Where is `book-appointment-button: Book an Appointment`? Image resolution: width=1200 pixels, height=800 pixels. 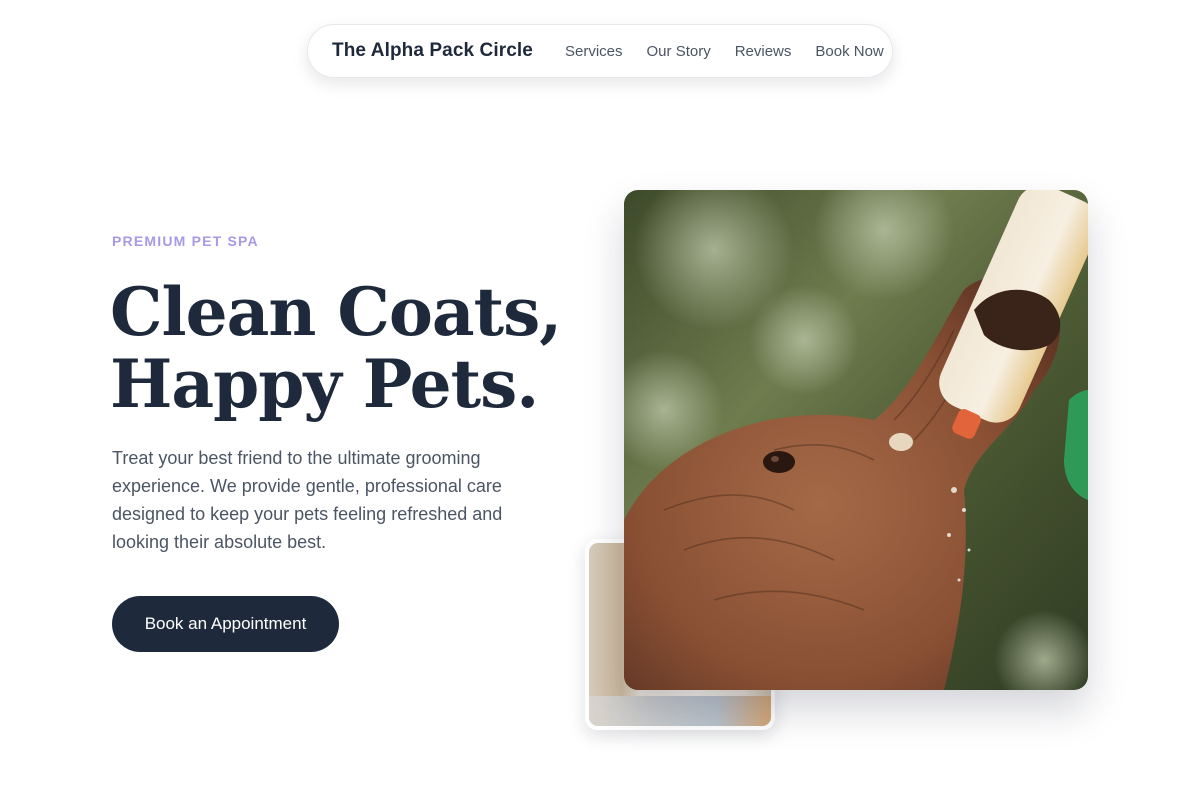
book-appointment-button: Book an Appointment is located at coordinates (225, 624).